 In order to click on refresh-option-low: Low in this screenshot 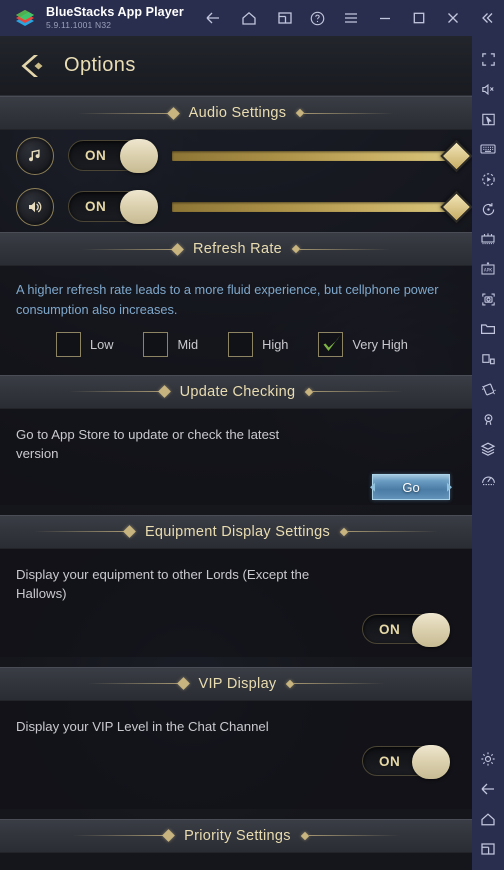, I will do `click(85, 344)`.